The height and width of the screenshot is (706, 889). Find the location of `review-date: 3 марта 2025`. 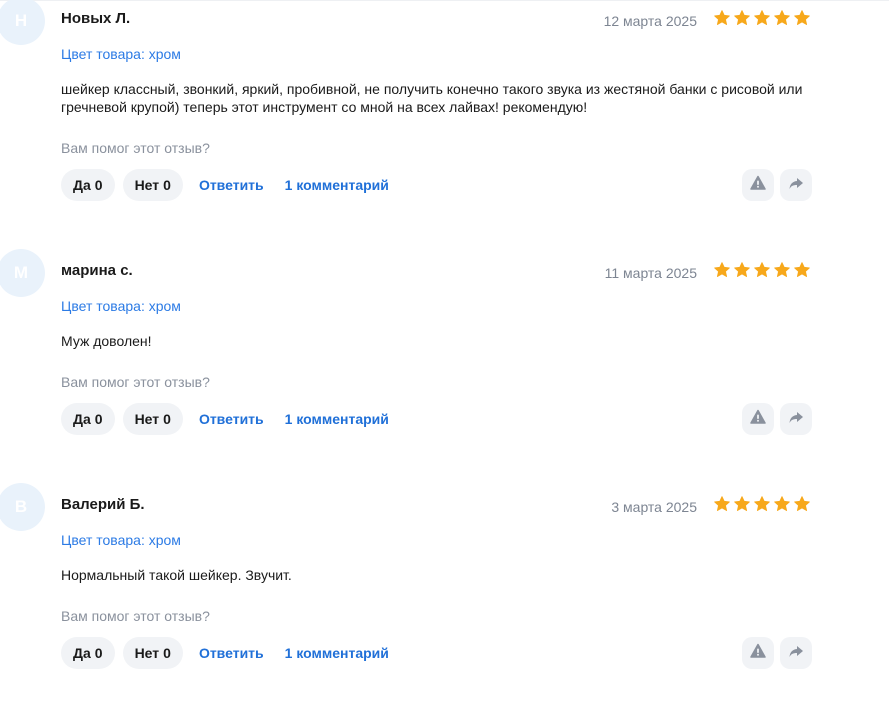

review-date: 3 марта 2025 is located at coordinates (654, 507).